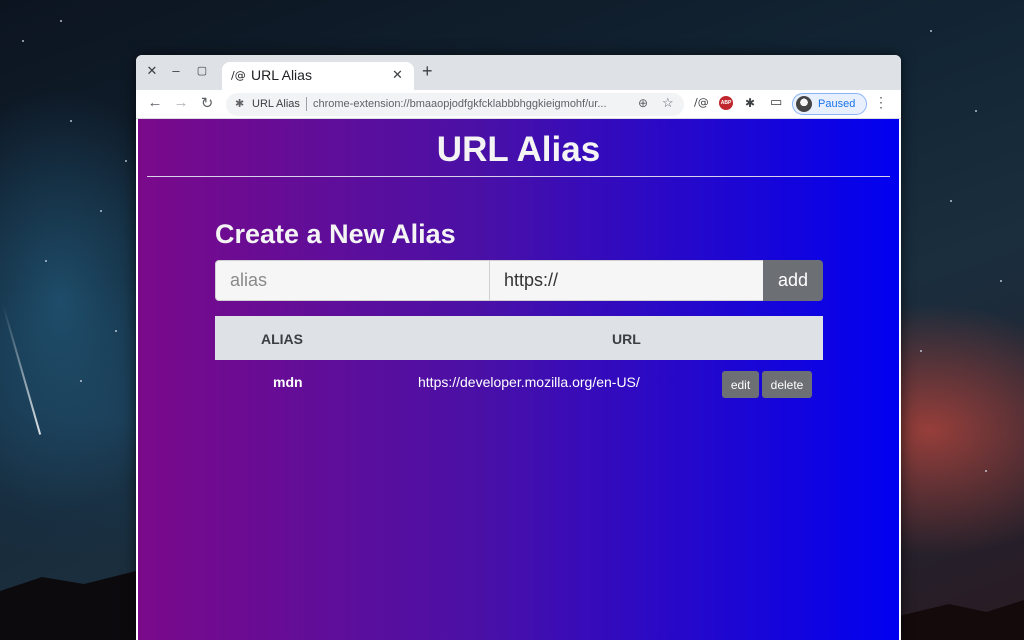  What do you see at coordinates (176, 71) in the screenshot?
I see `window-minimize-icon: –` at bounding box center [176, 71].